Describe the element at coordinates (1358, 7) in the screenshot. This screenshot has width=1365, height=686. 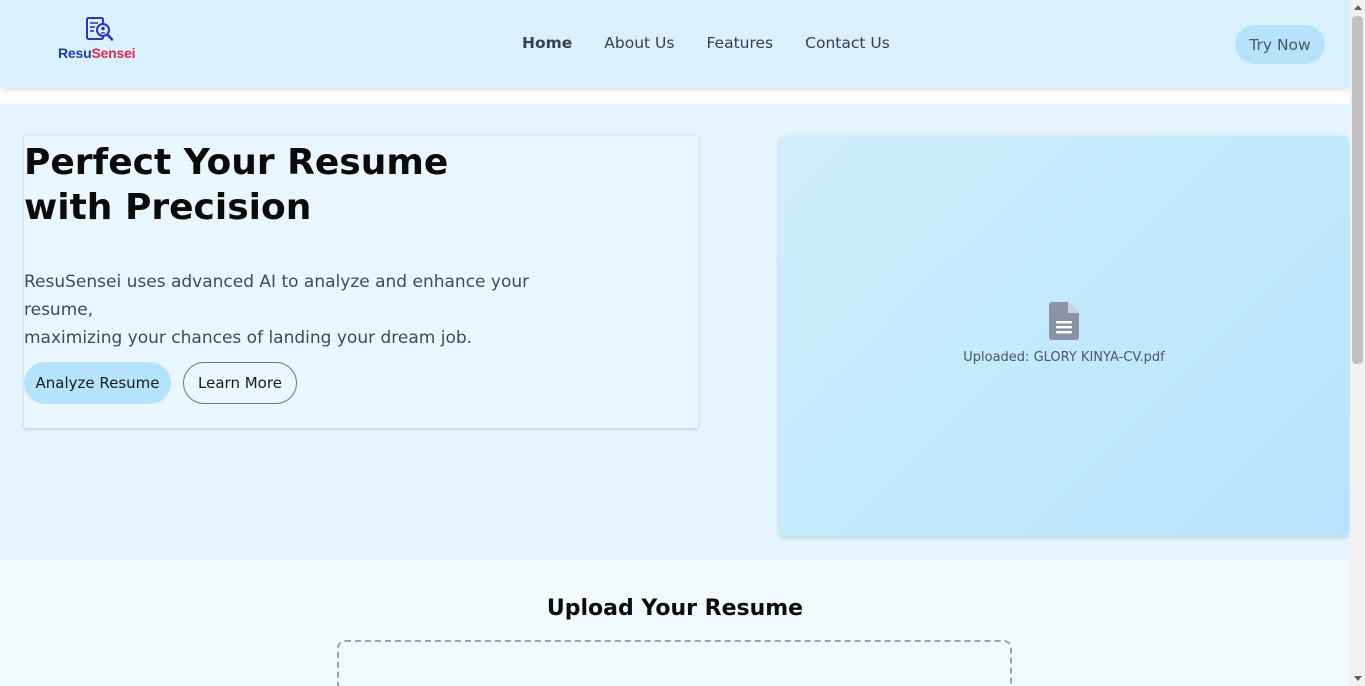
I see `scroll-up-arrow-icon` at that location.